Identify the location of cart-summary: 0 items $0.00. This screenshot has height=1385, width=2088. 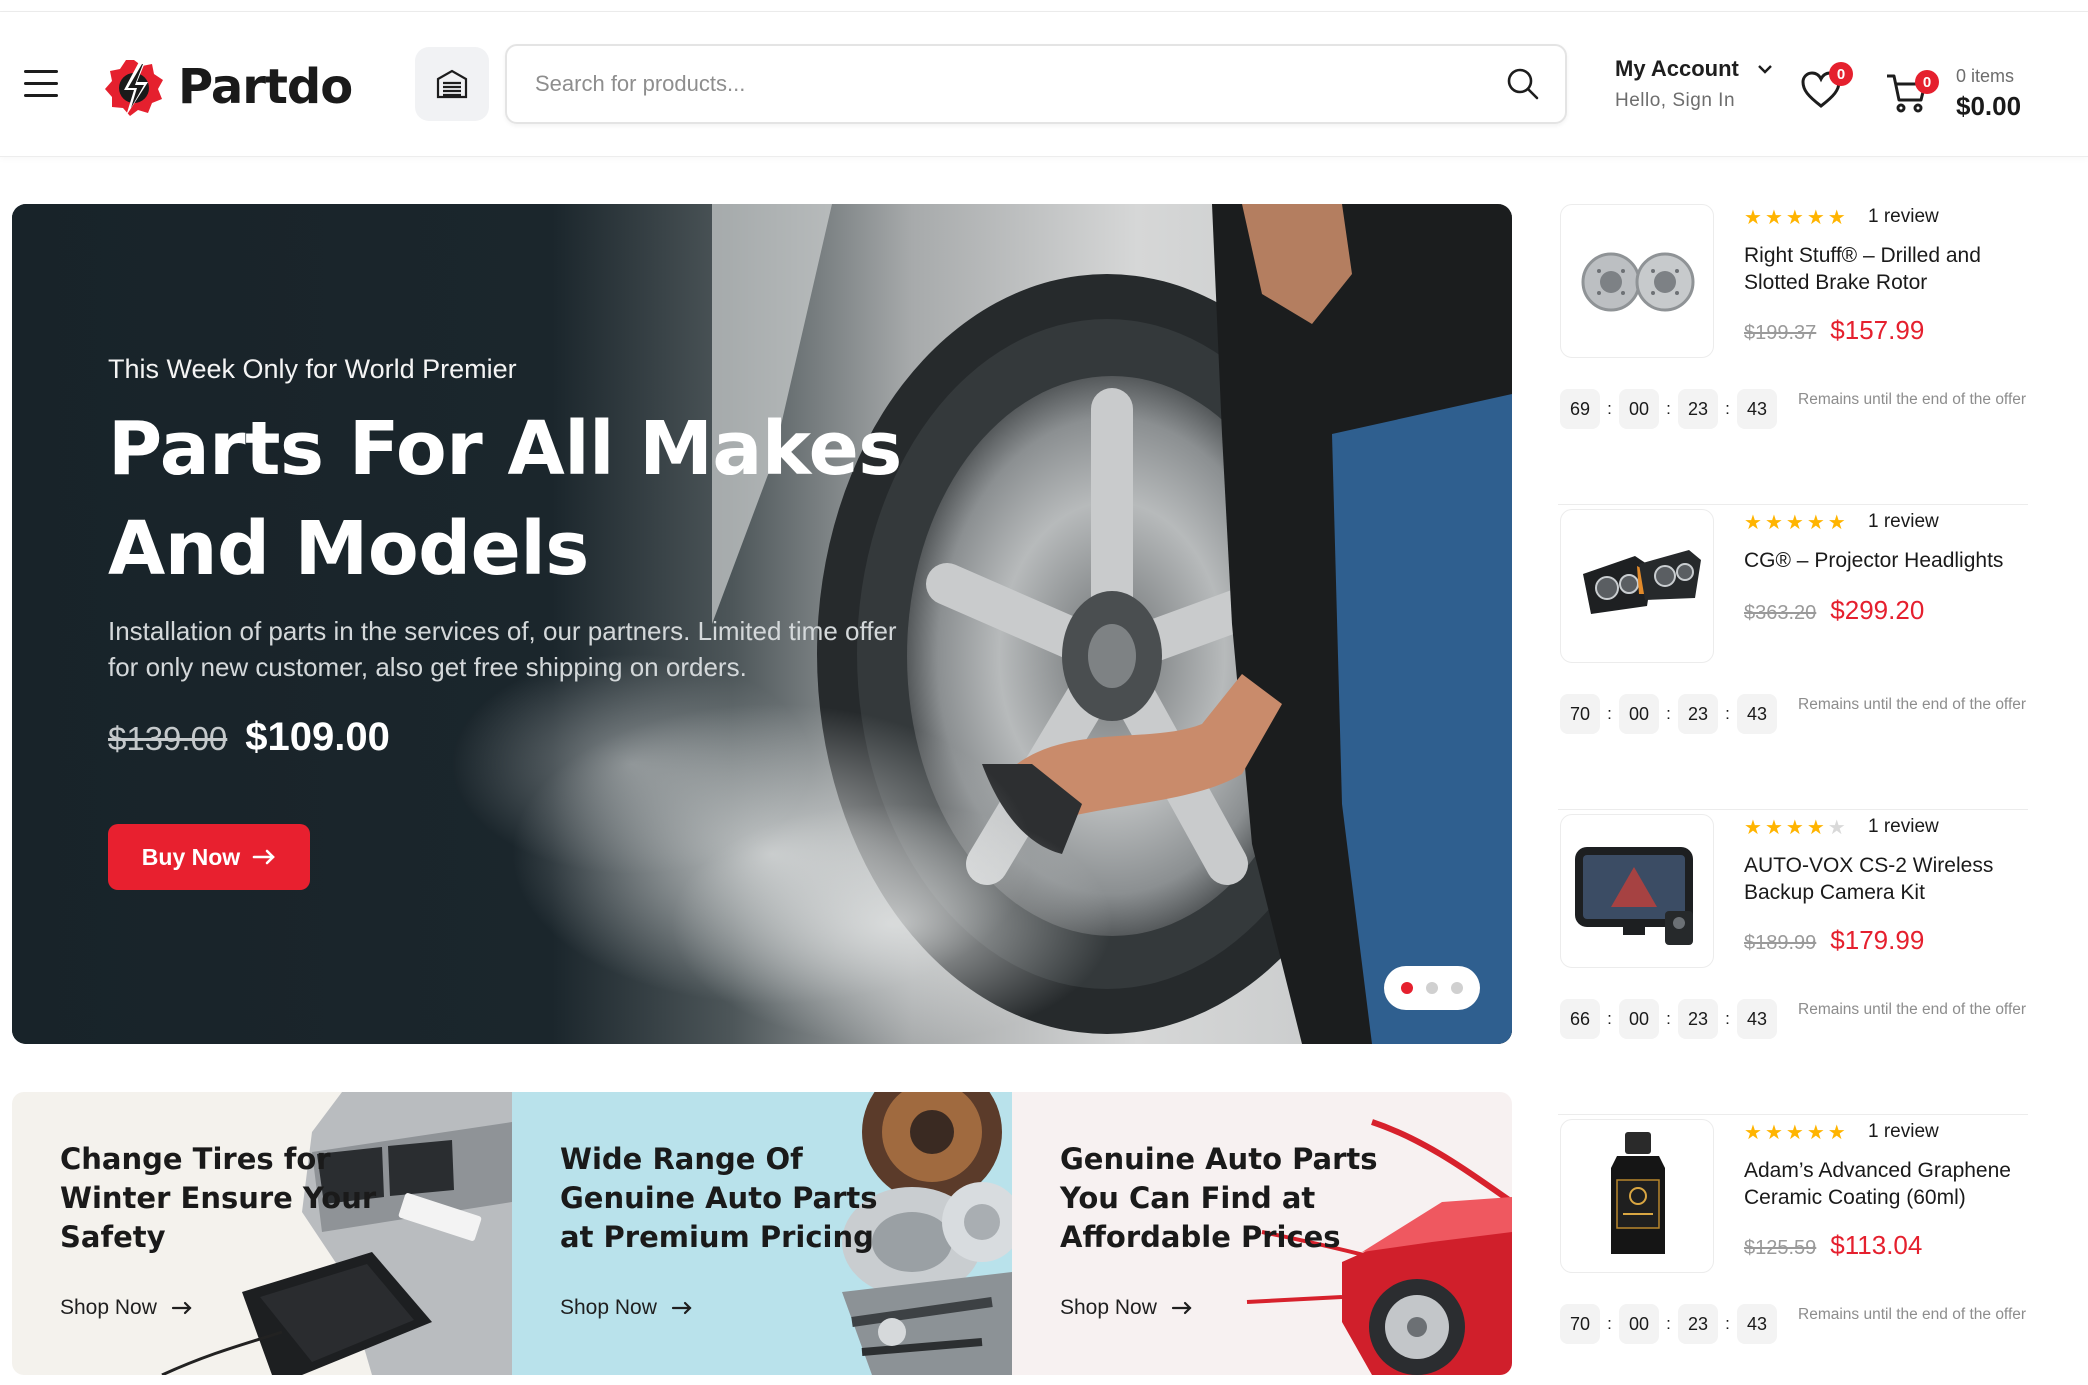
(1988, 94).